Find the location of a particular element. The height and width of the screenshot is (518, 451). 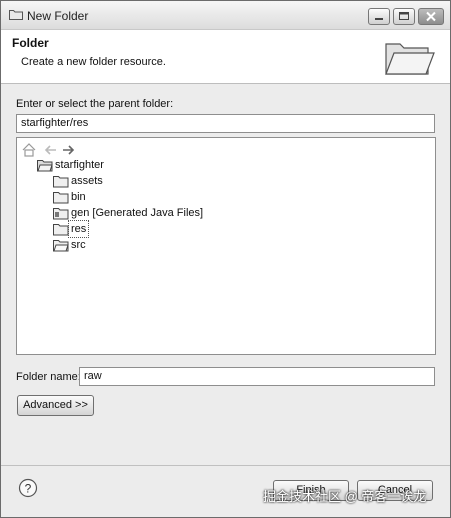

maximize-button is located at coordinates (404, 16).